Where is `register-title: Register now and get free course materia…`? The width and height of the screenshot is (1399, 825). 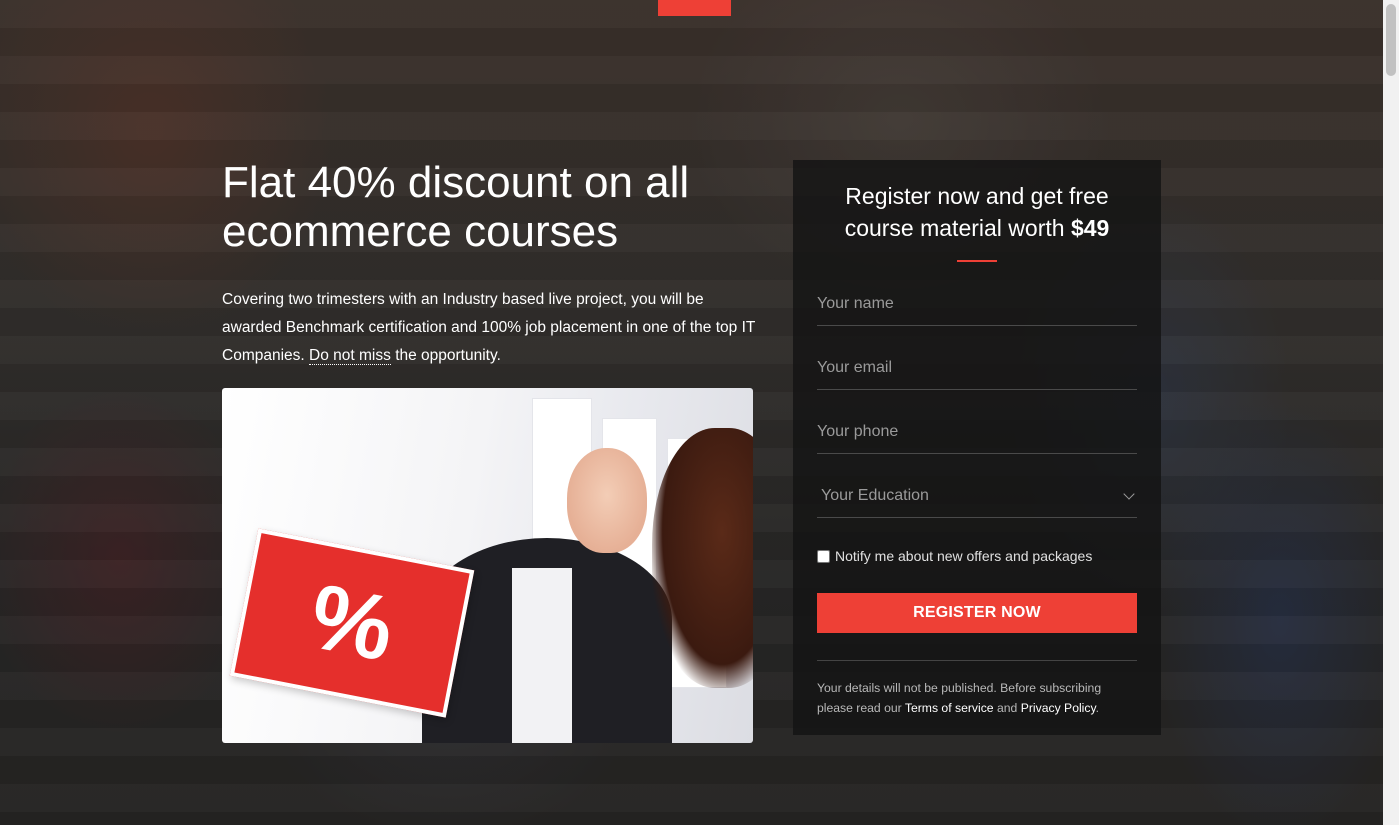
register-title: Register now and get free course materia… is located at coordinates (977, 212).